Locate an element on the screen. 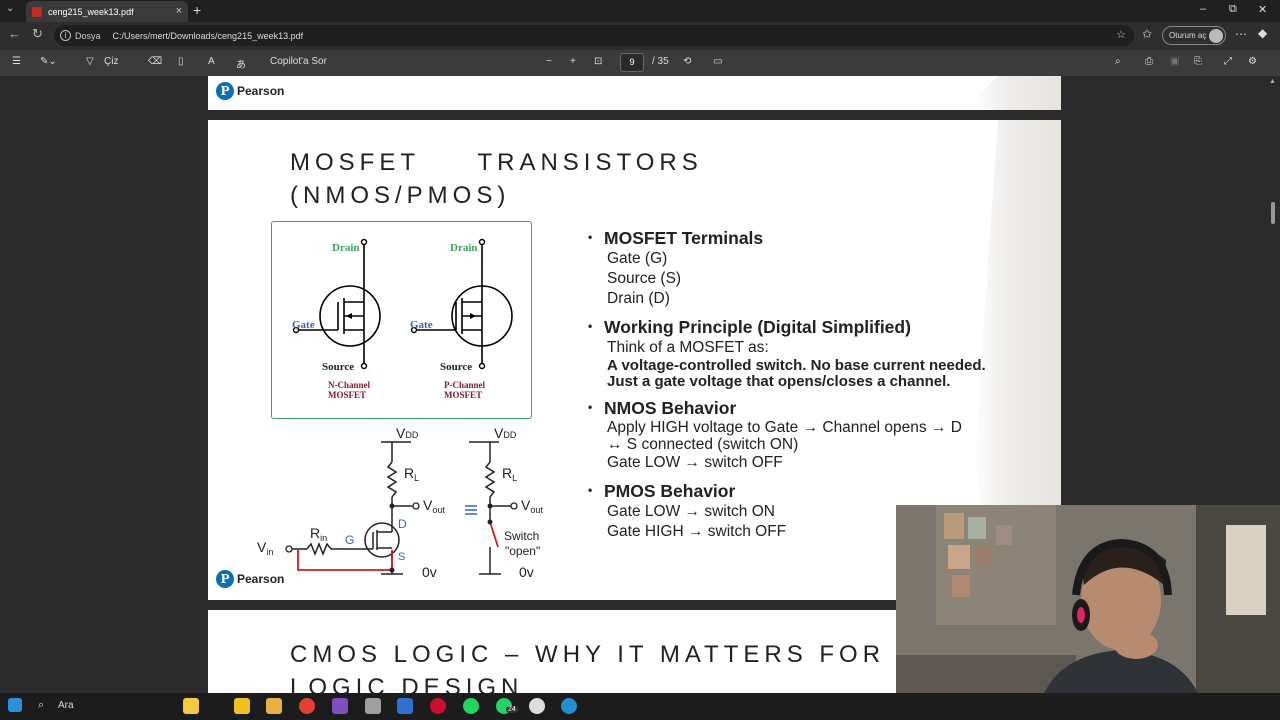 The image size is (1280, 720). read-aloud-icon: A is located at coordinates (211, 61).